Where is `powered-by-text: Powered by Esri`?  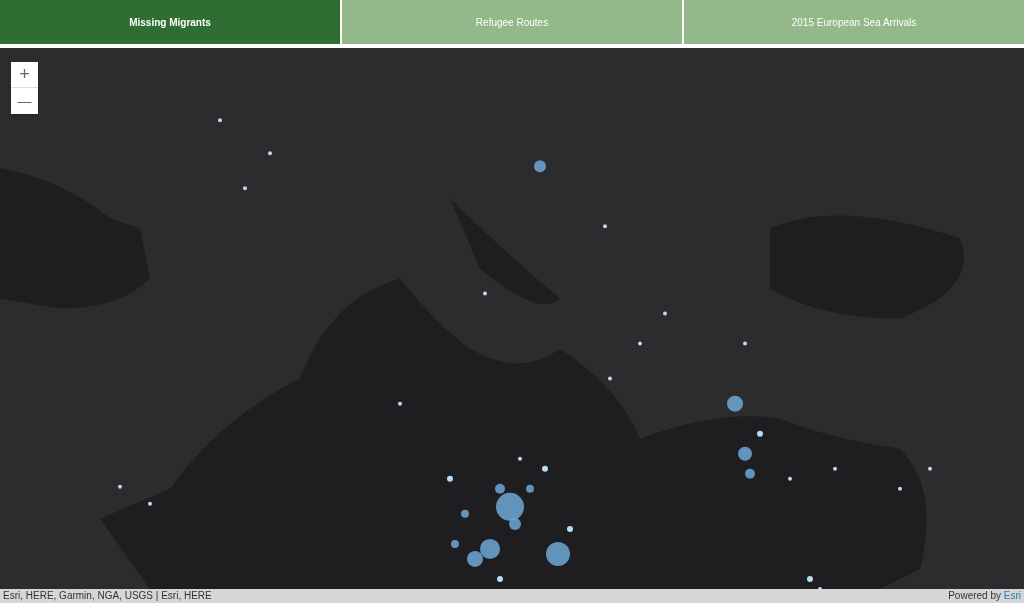 powered-by-text: Powered by Esri is located at coordinates (984, 596).